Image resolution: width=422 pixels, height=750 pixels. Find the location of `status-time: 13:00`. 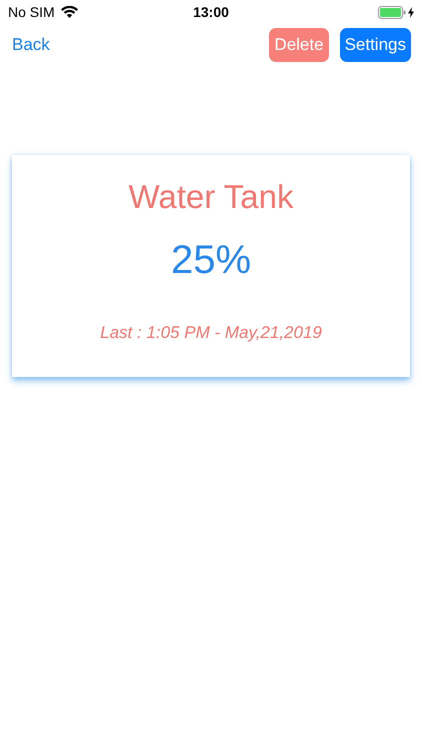

status-time: 13:00 is located at coordinates (211, 12).